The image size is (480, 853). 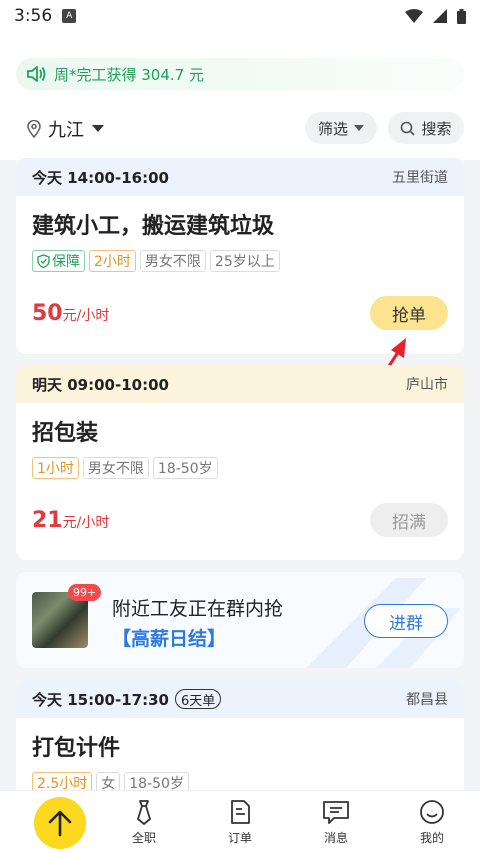 I want to click on job-tags: 1小时 男女不限 18-50岁, so click(x=125, y=468).